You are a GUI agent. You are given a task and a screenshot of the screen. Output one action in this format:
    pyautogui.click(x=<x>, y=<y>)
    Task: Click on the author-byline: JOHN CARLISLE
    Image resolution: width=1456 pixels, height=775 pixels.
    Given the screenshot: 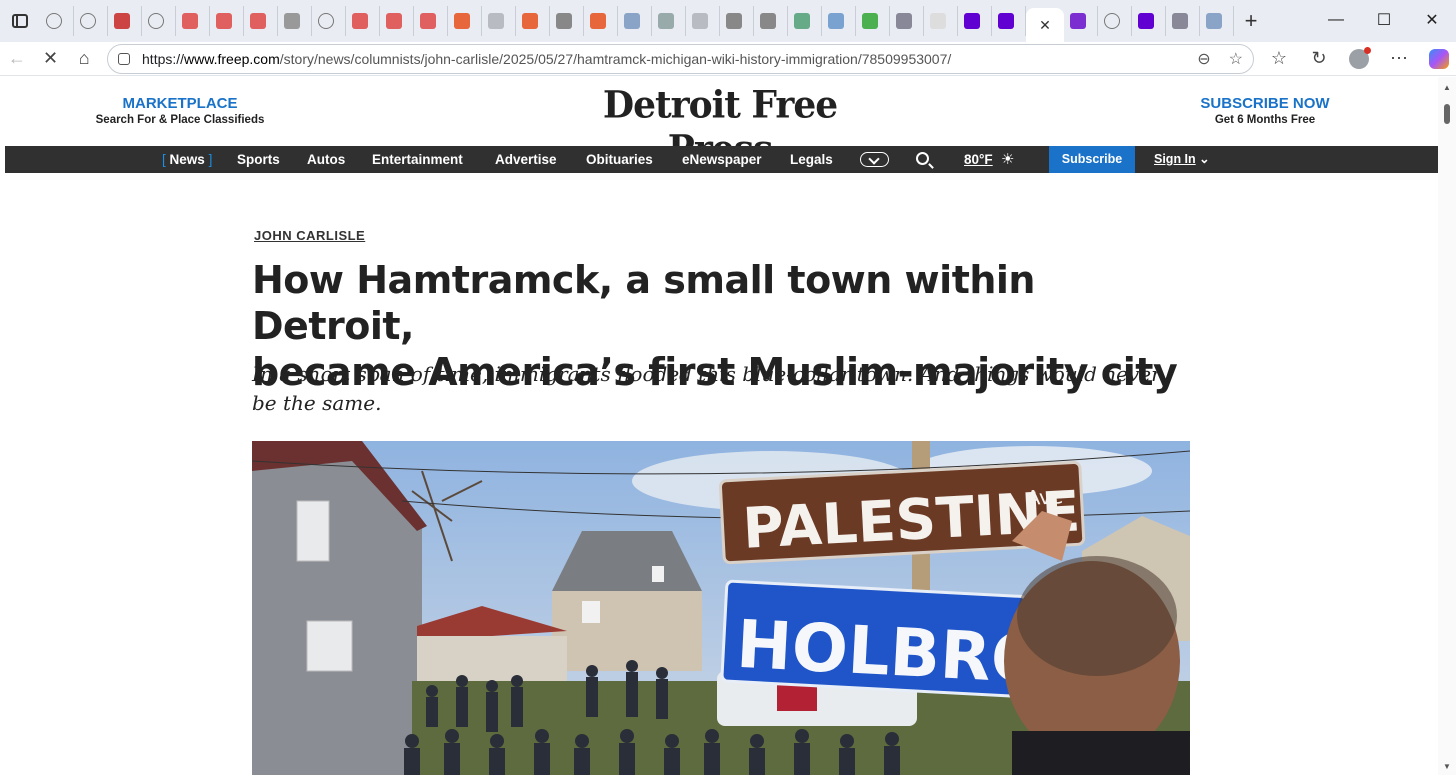 What is the action you would take?
    pyautogui.click(x=309, y=235)
    